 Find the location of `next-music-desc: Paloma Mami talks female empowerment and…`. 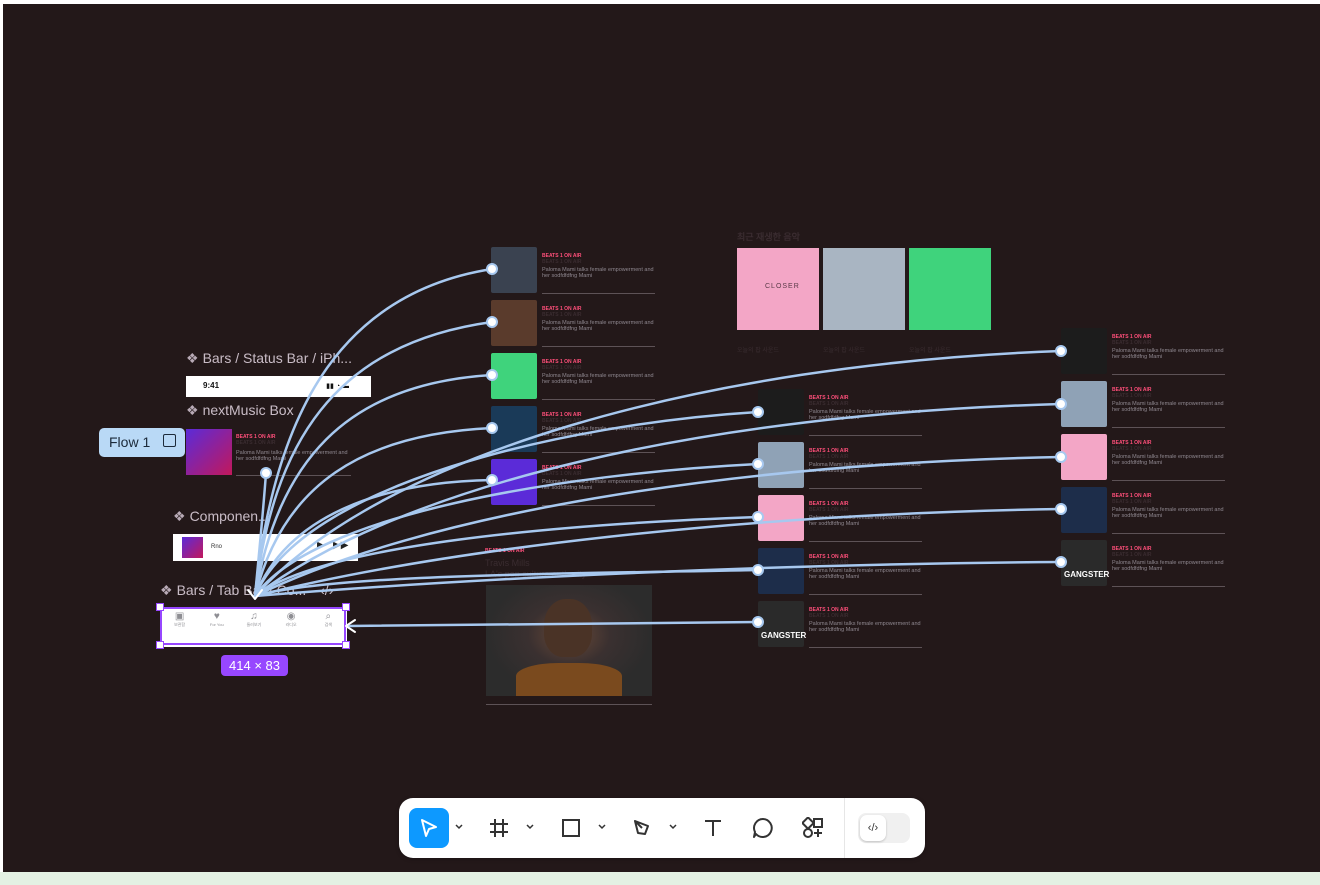

next-music-desc: Paloma Mami talks female empowerment and… is located at coordinates (292, 456).